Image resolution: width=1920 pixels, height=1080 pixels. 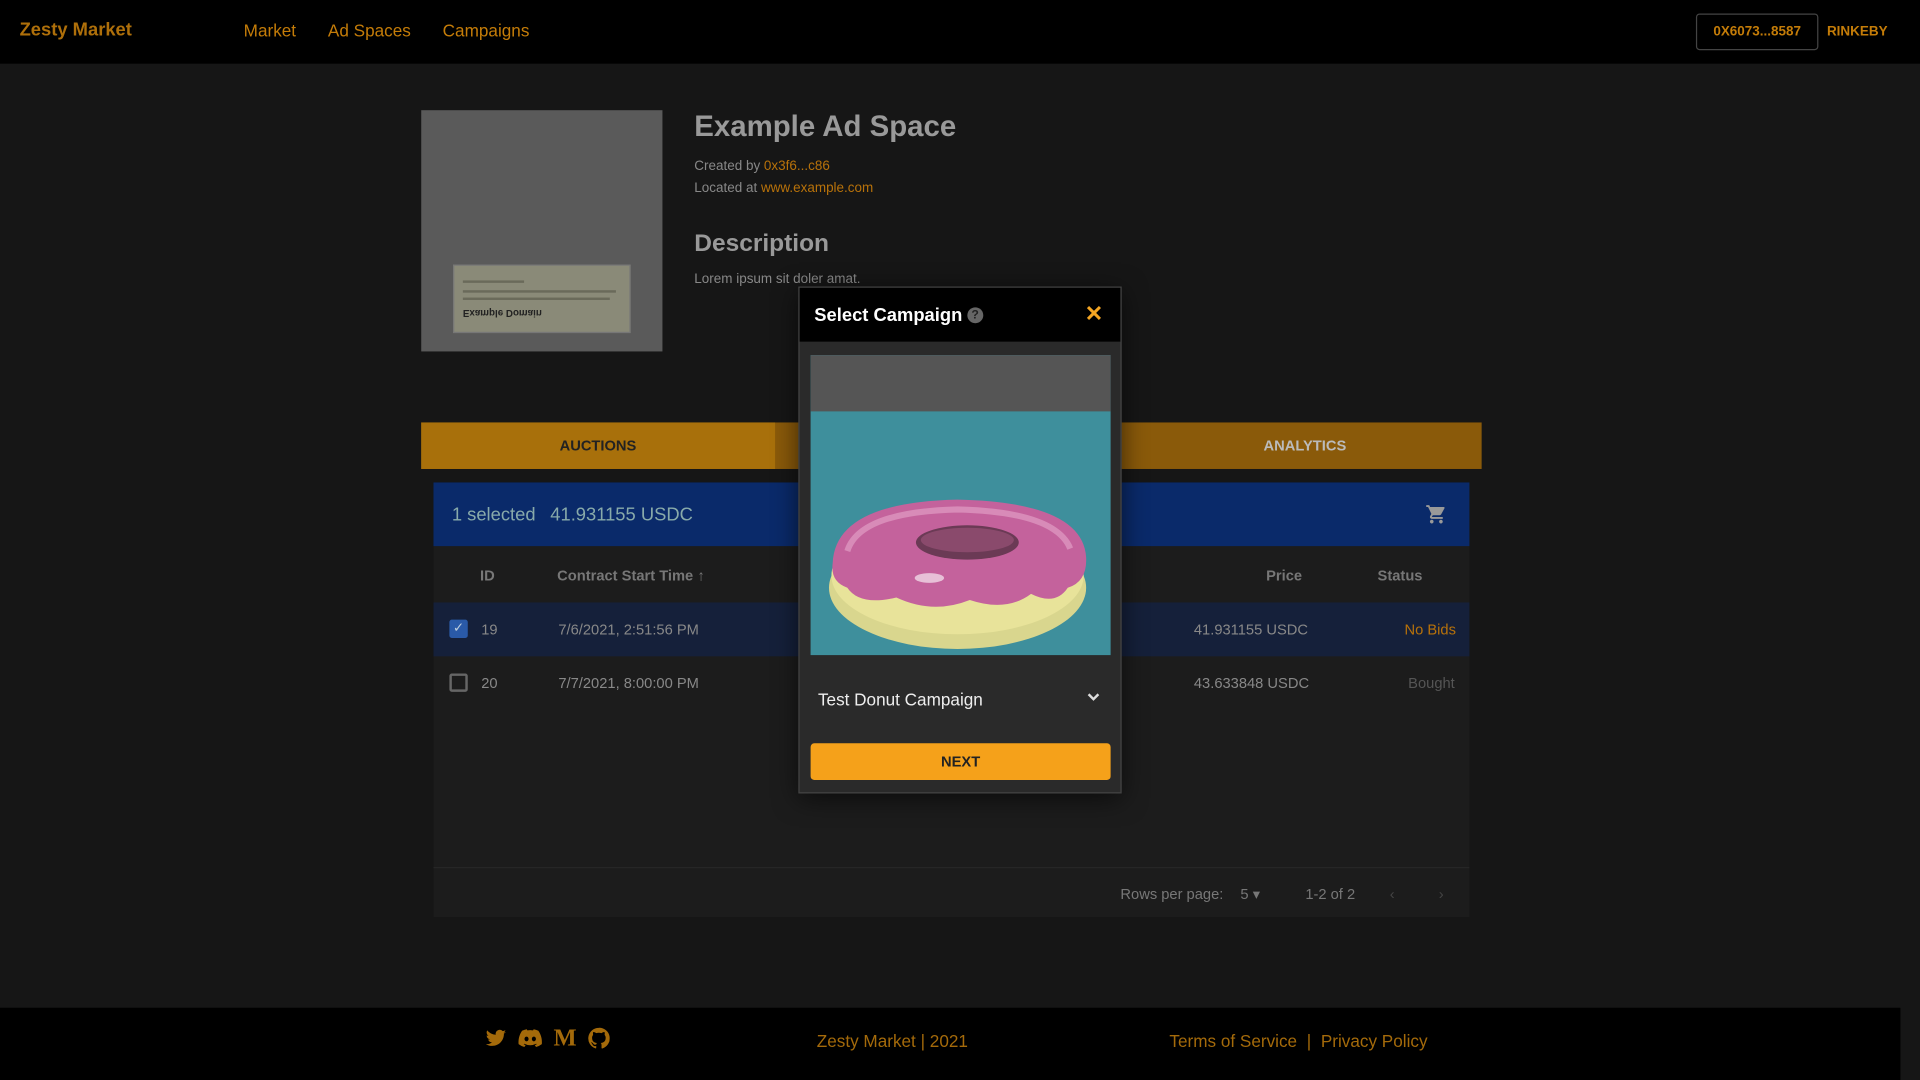 I want to click on adspace-thumbnail: Example Domain, so click(x=542, y=231).